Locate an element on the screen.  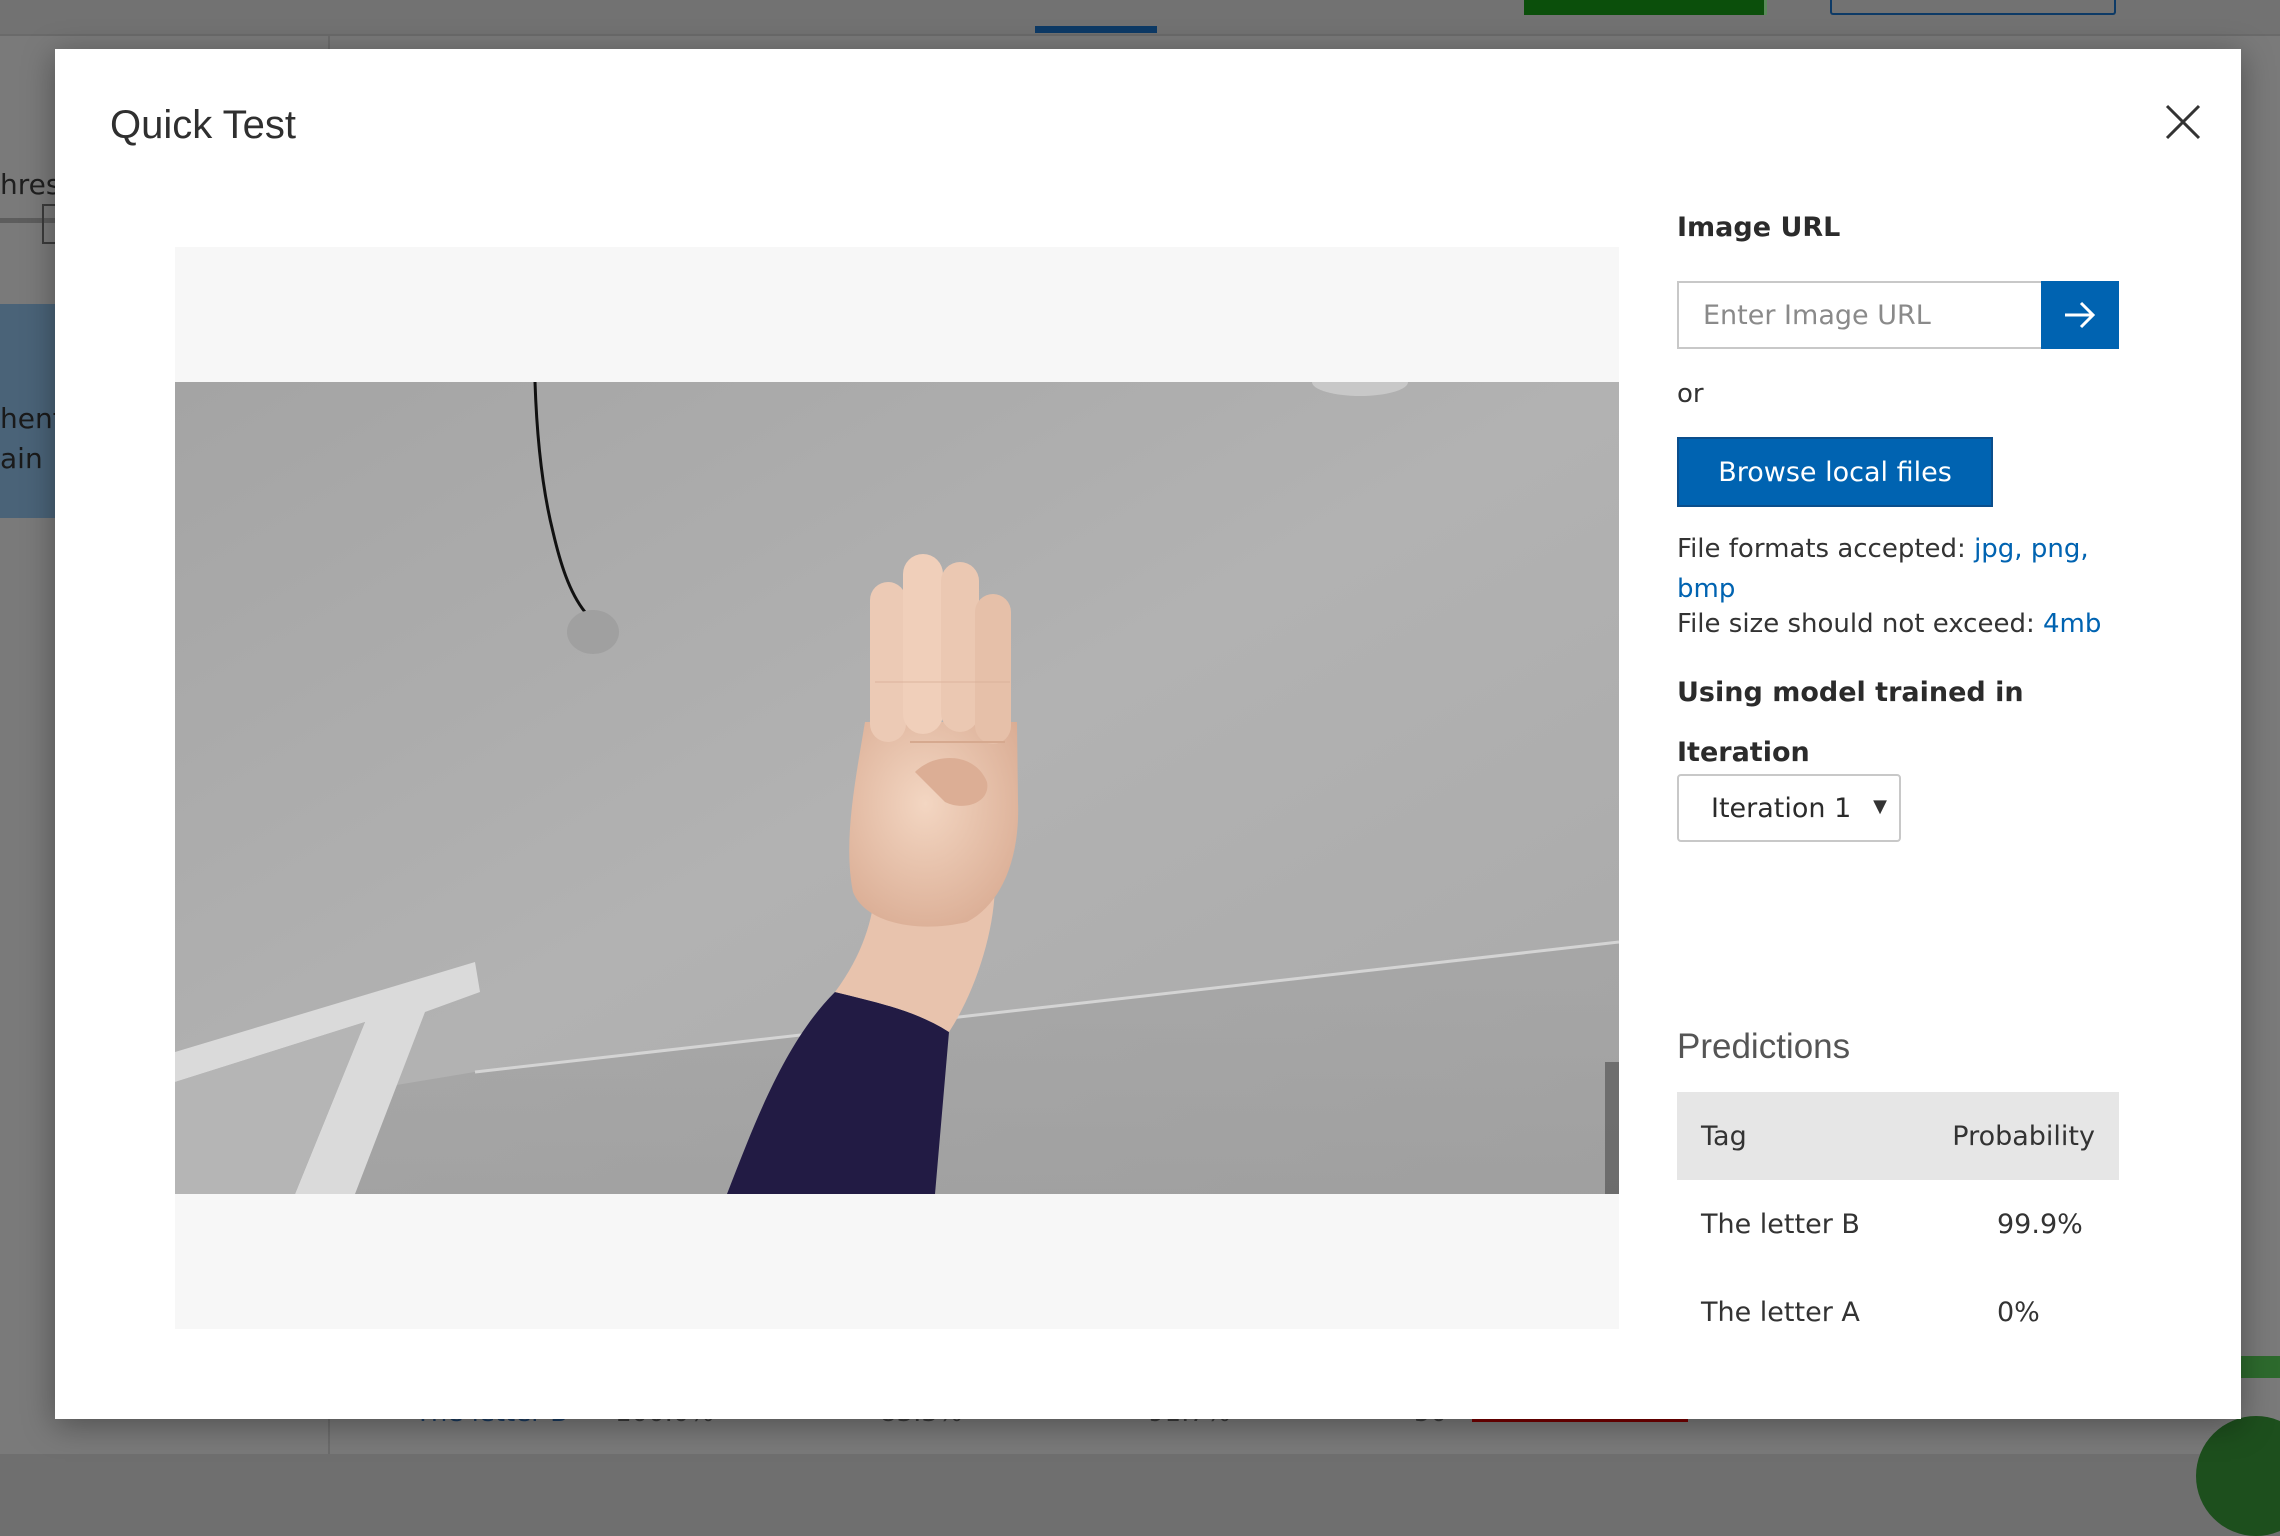
prediction-tag: The letter B is located at coordinates (1780, 1224).